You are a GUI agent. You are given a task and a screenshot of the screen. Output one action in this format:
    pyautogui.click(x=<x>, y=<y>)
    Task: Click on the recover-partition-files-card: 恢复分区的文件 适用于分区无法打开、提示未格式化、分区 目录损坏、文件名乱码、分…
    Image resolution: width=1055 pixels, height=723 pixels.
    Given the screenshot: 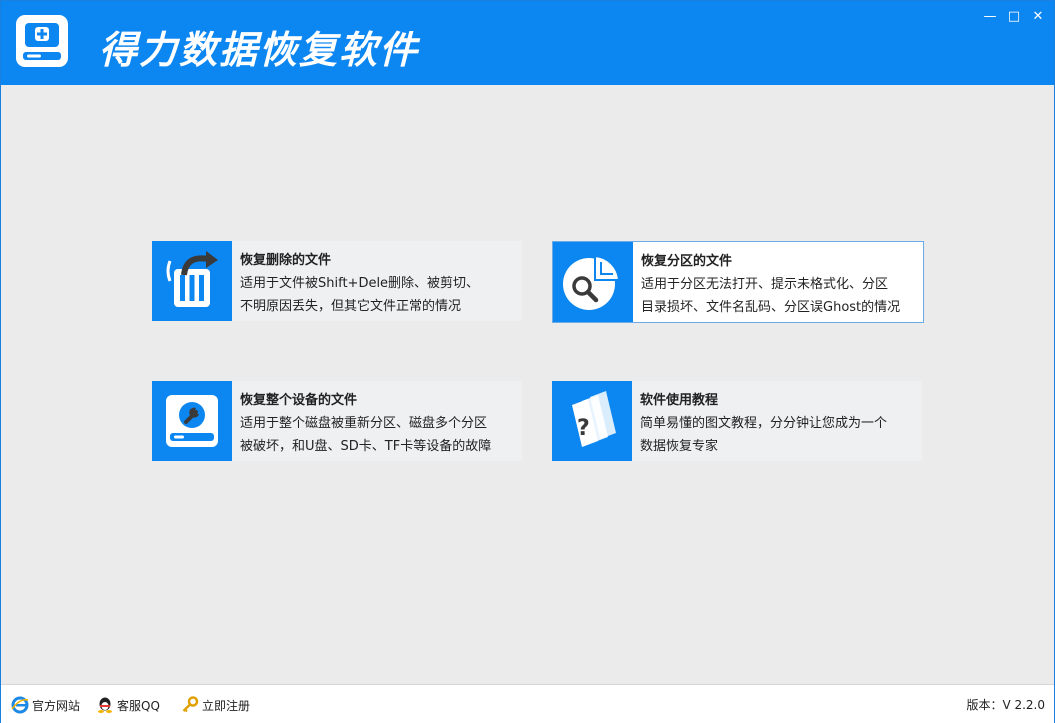 What is the action you would take?
    pyautogui.click(x=738, y=282)
    